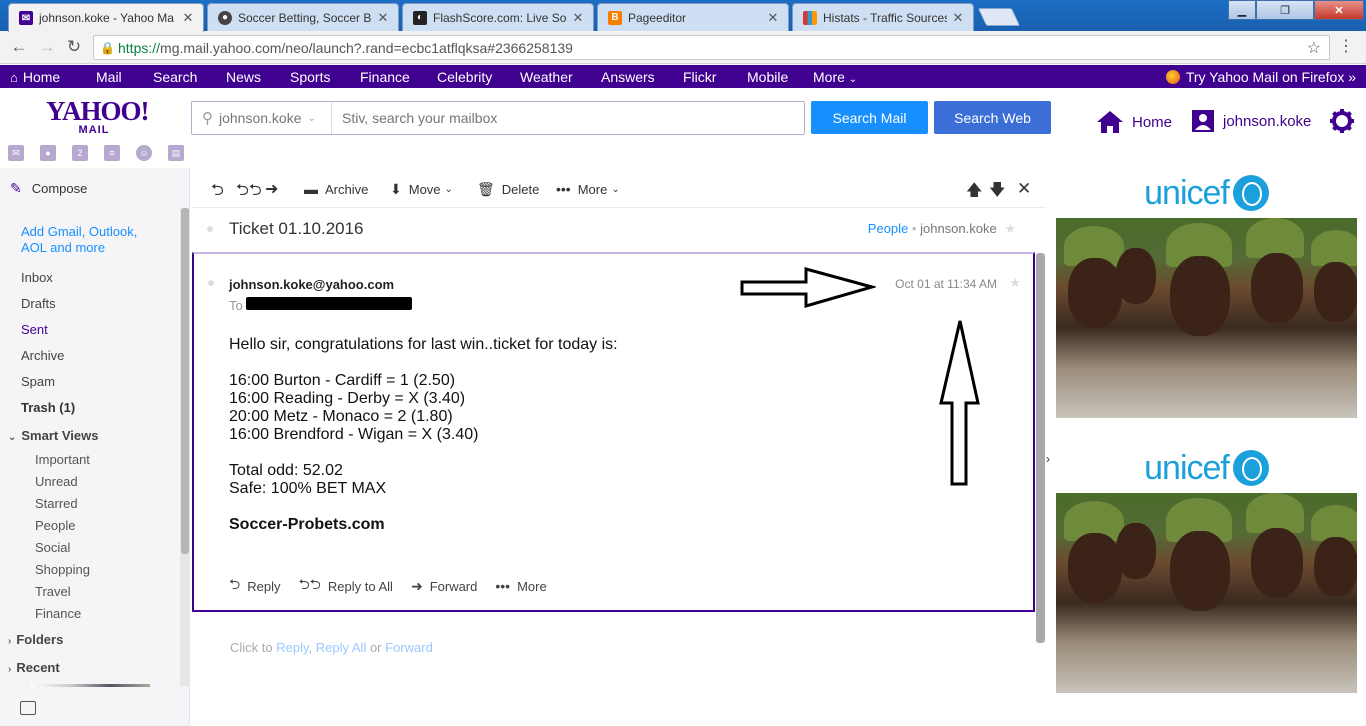  I want to click on browser-tab-yahoo: ✉ johnson.koke - Yahoo Ma ✕, so click(106, 17).